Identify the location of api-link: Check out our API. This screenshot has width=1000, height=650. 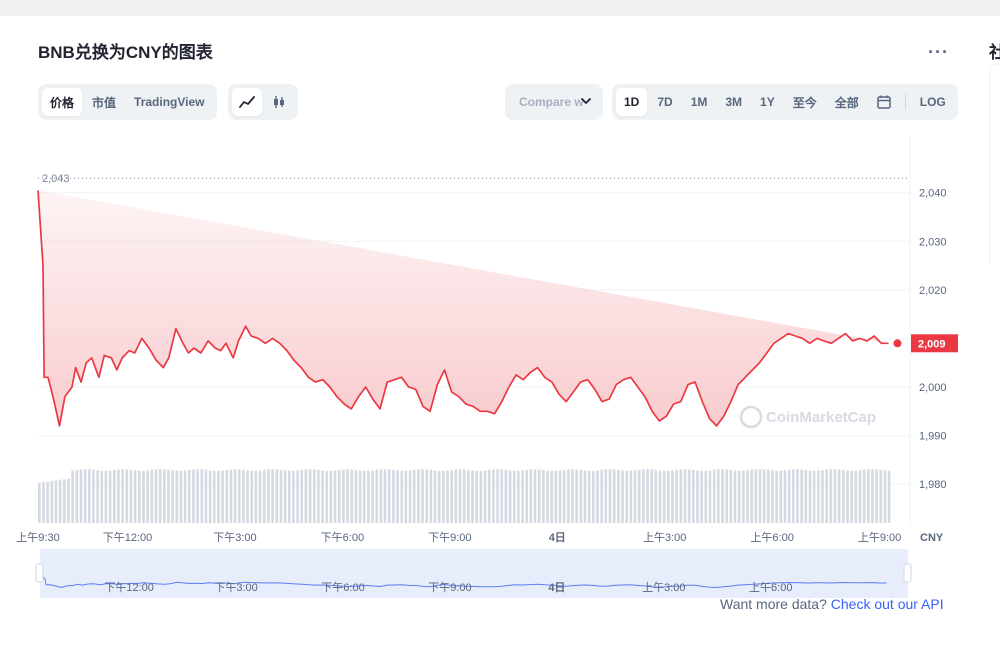
(887, 604).